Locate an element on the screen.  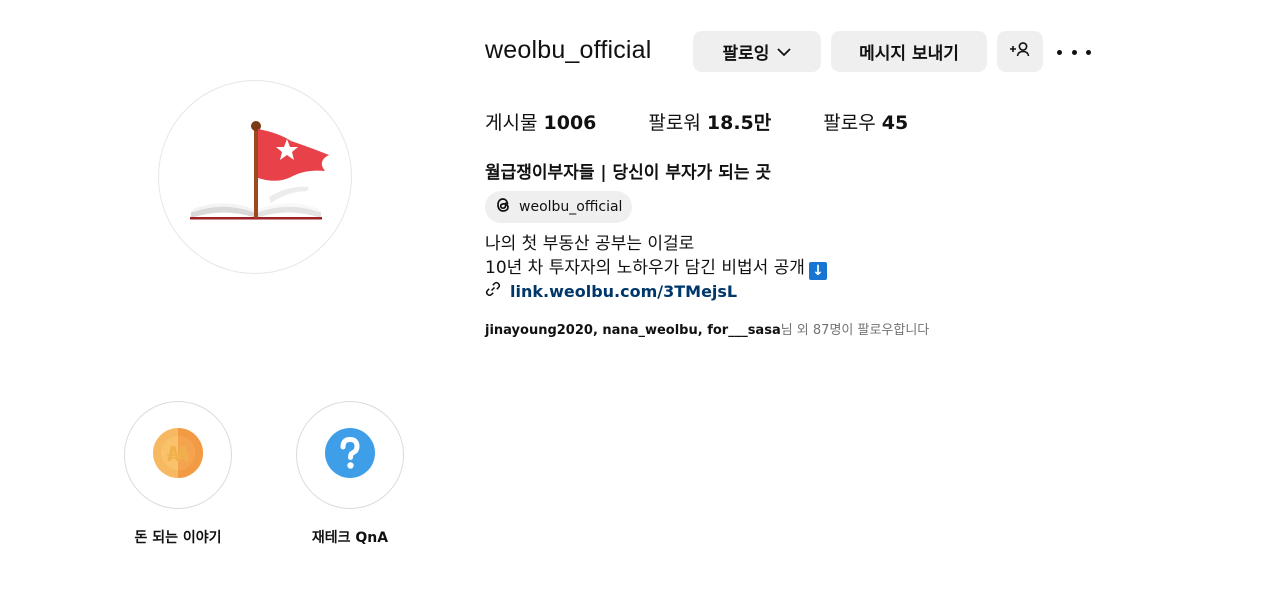
highlight-label: 돈 되는 이야기 is located at coordinates (178, 538).